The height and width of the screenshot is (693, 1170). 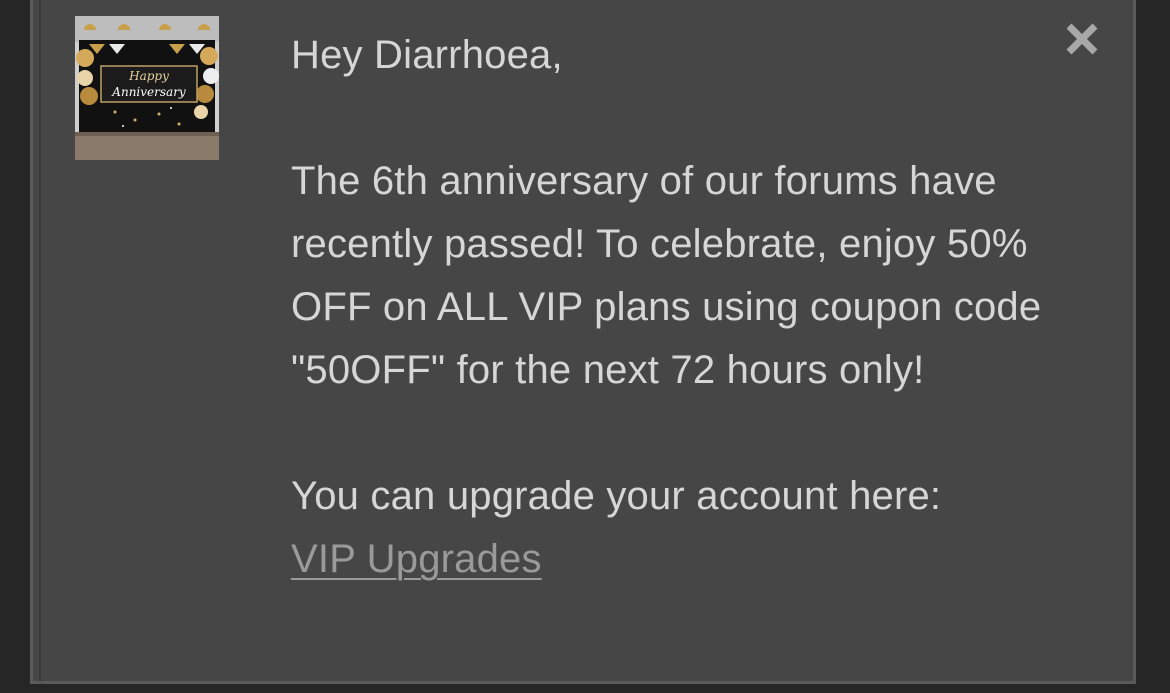 What do you see at coordinates (416, 559) in the screenshot?
I see `vip-upgrades-link: VIP Upgrades` at bounding box center [416, 559].